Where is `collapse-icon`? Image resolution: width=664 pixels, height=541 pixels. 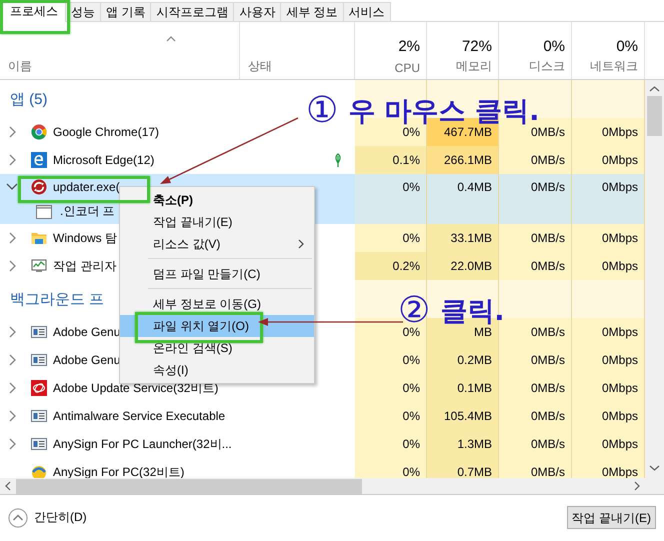 collapse-icon is located at coordinates (18, 518).